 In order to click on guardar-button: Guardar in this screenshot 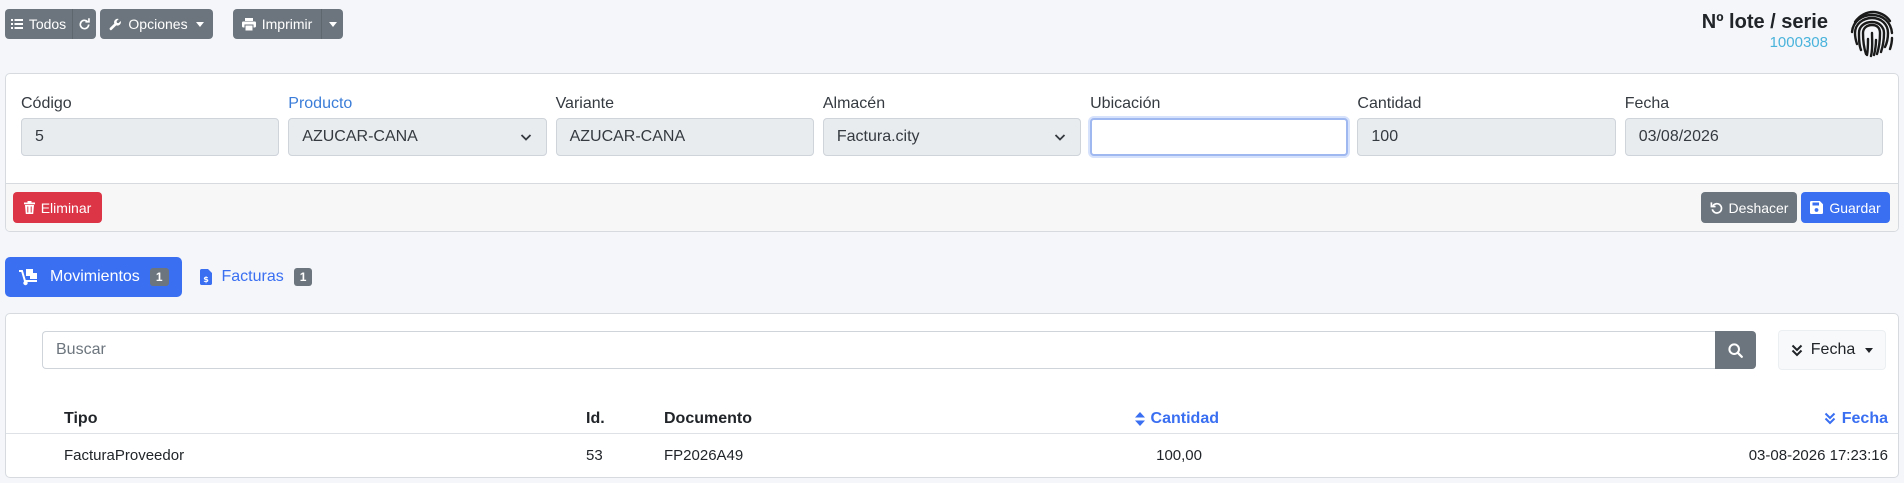, I will do `click(1845, 207)`.